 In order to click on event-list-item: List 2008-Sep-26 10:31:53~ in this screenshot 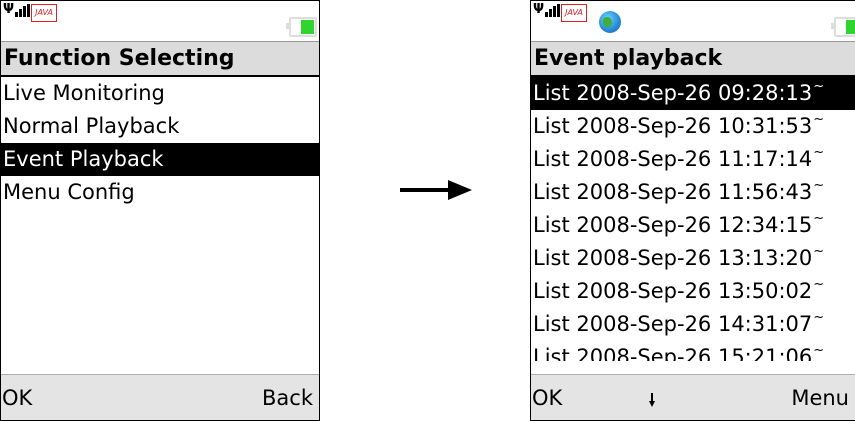, I will do `click(693, 126)`.